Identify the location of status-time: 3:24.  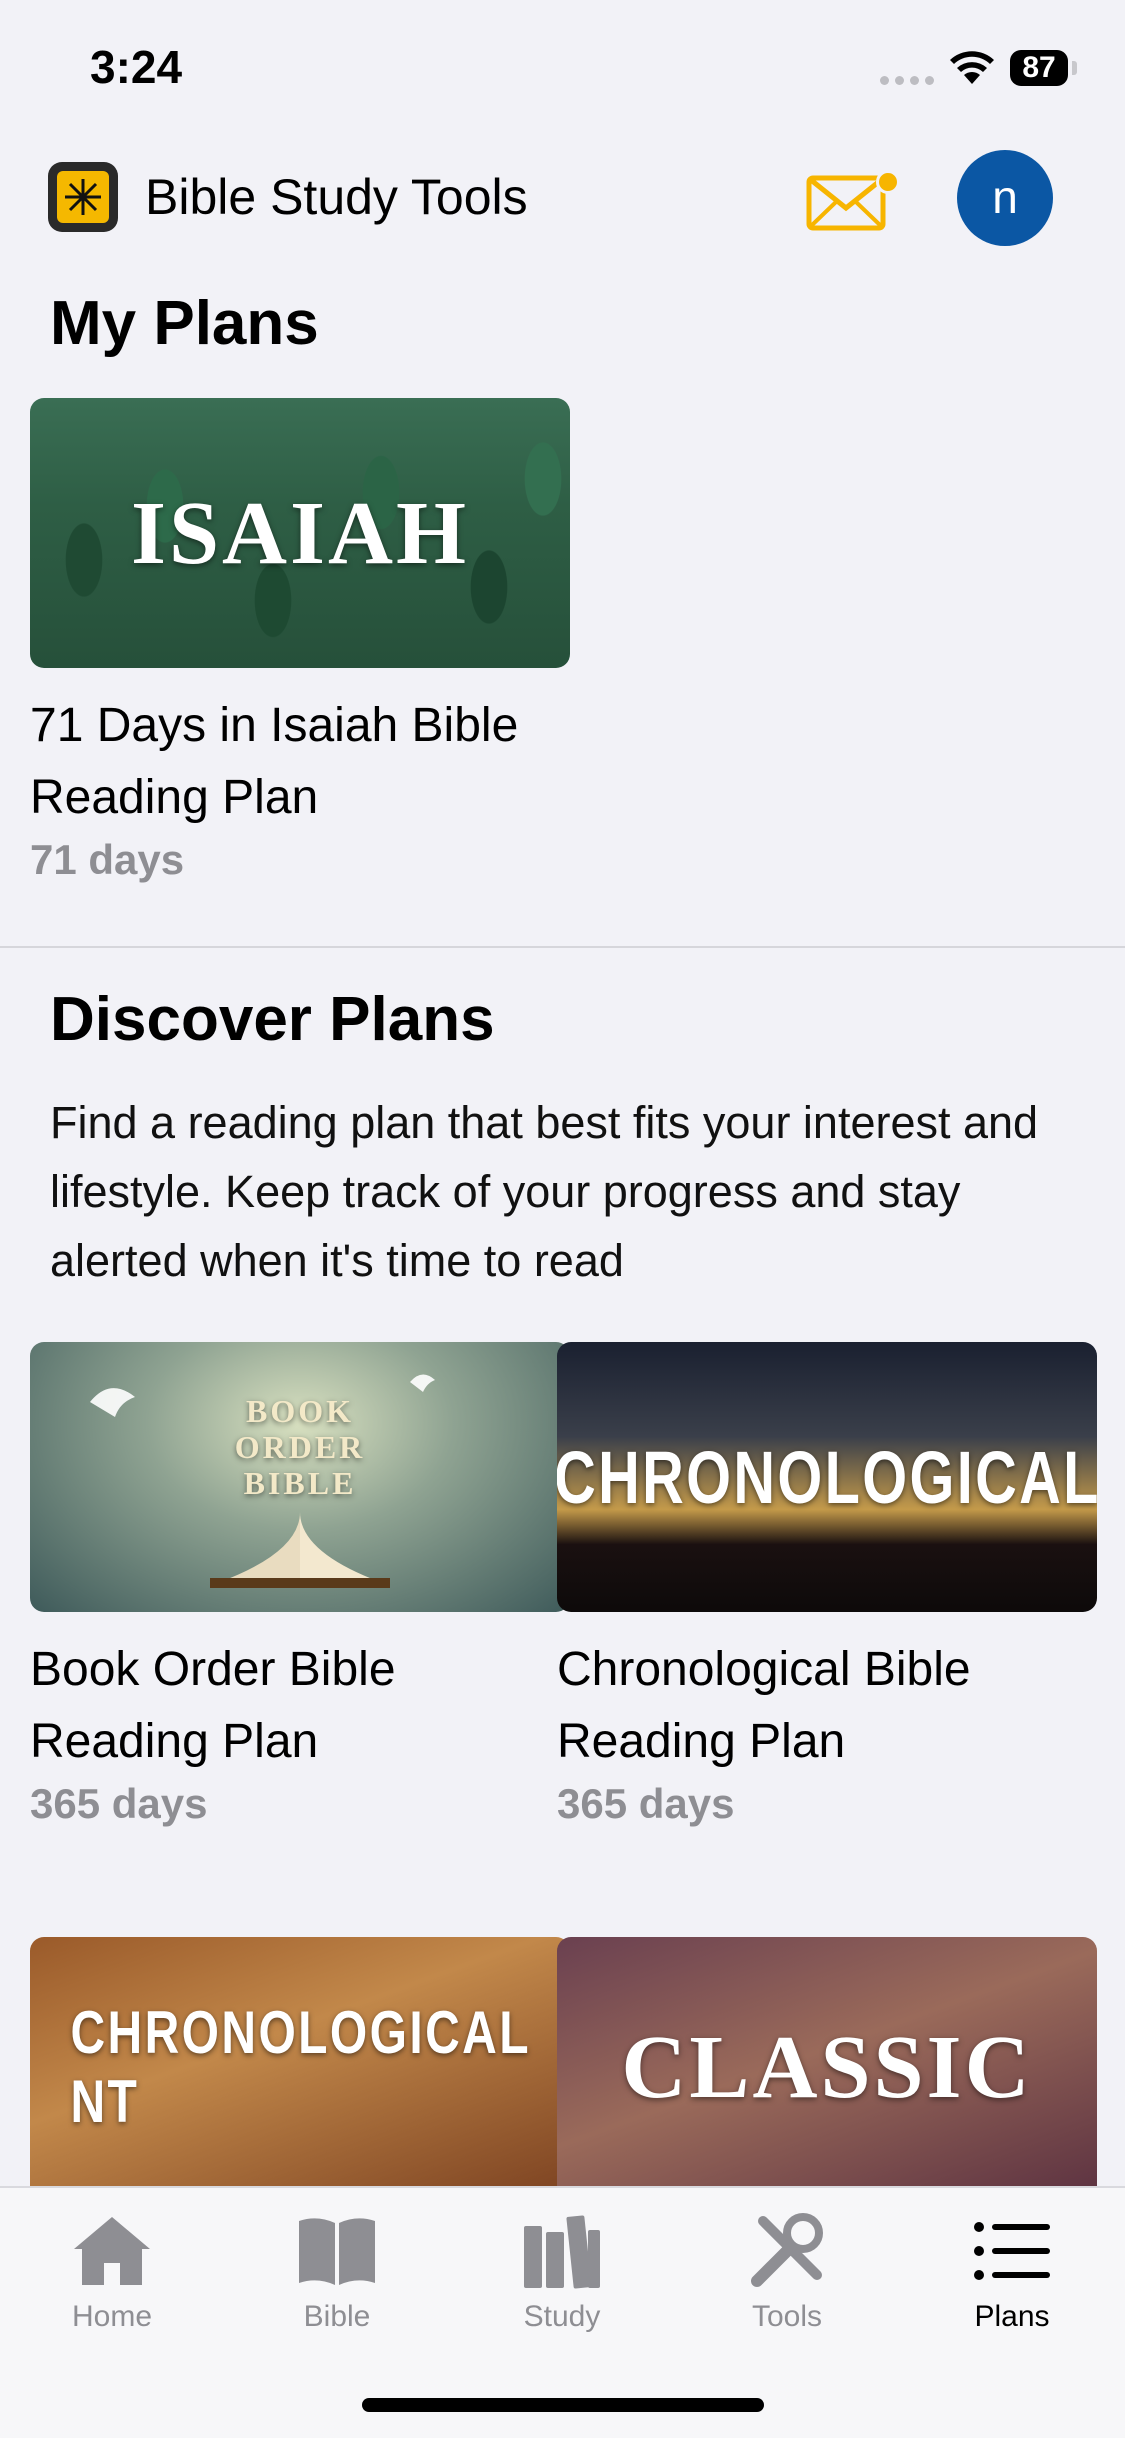
(136, 67).